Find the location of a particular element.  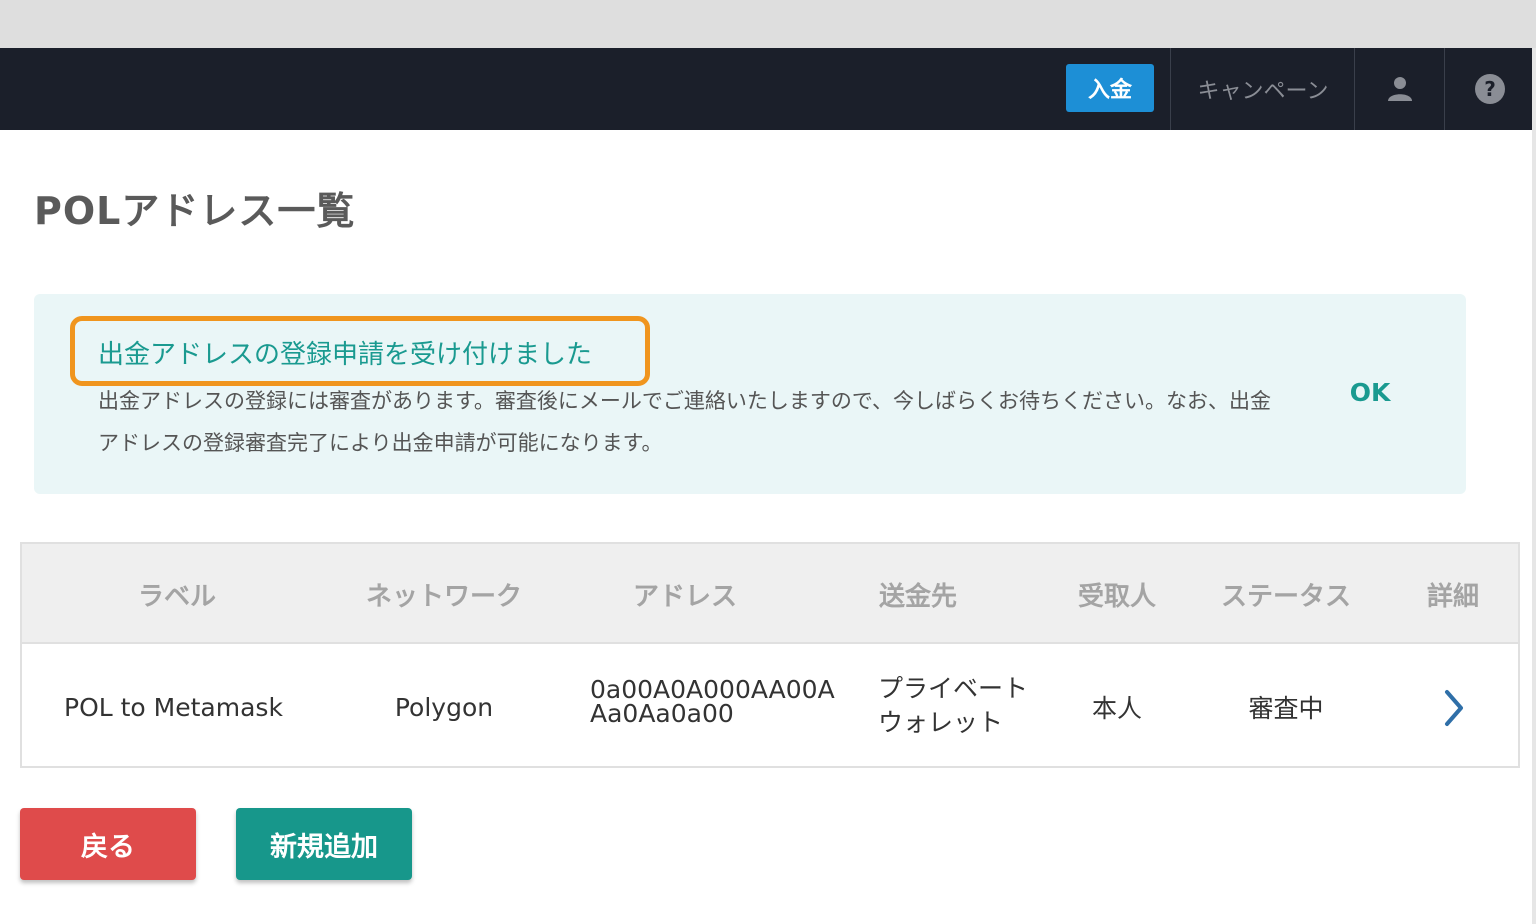

column-header-label: ラベル is located at coordinates (176, 596).